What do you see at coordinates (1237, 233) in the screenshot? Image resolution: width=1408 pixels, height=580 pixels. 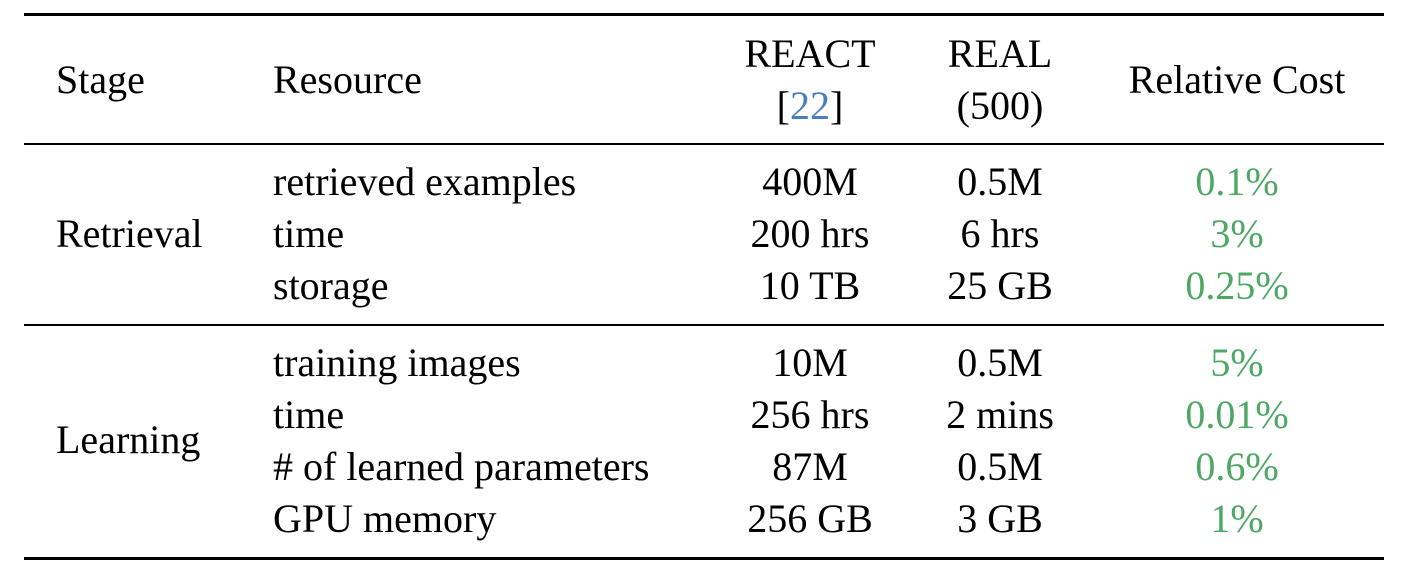 I see `relative-cost-cell: 3%` at bounding box center [1237, 233].